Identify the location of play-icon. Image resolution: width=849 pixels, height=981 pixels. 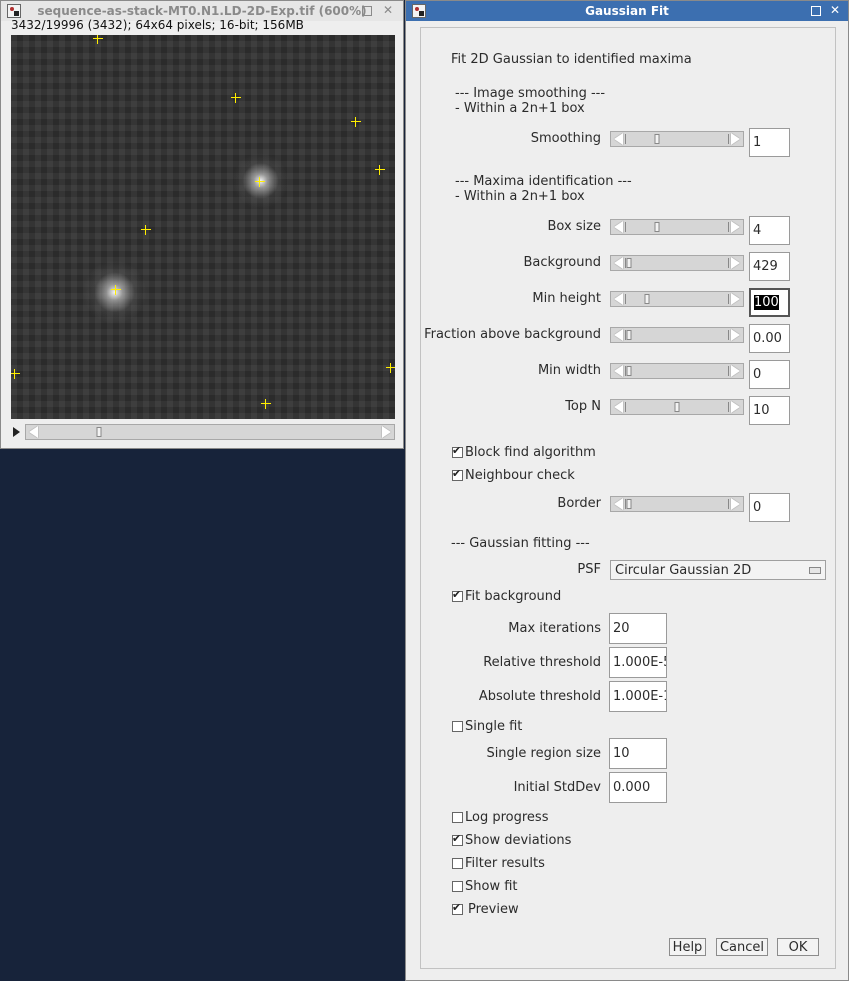
(16, 432).